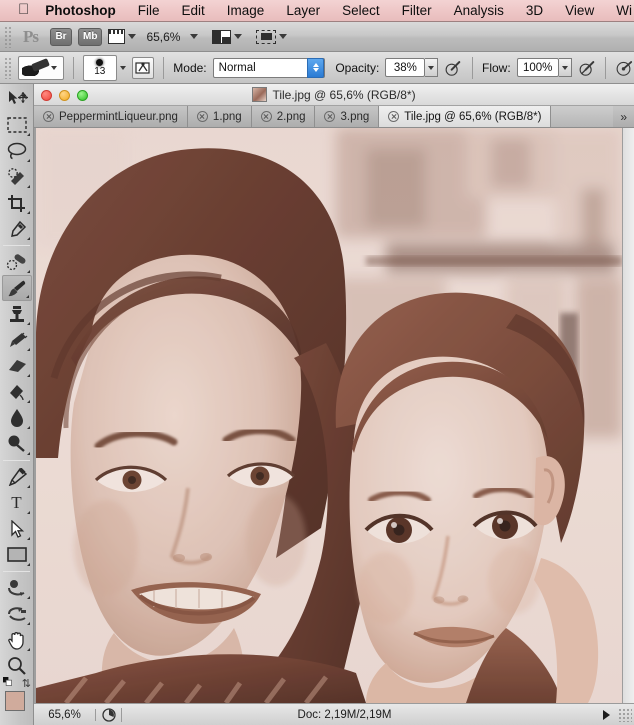 This screenshot has width=634, height=725. Describe the element at coordinates (473, 116) in the screenshot. I see `tab-label: Tile.jpg @ 65,6% (RGB/8*)` at that location.